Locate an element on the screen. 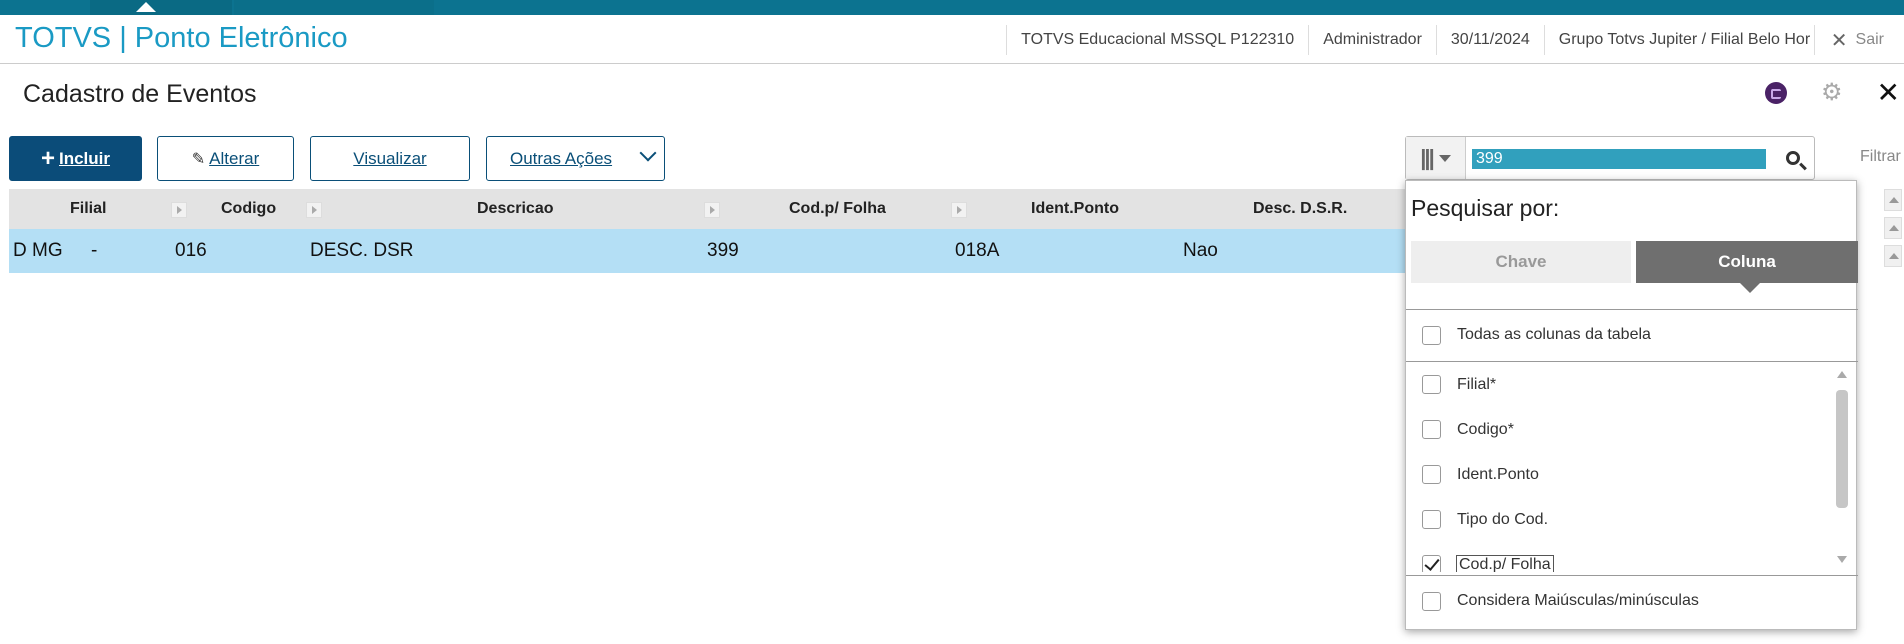 The image size is (1904, 644). alterar-label: Alterar is located at coordinates (234, 158).